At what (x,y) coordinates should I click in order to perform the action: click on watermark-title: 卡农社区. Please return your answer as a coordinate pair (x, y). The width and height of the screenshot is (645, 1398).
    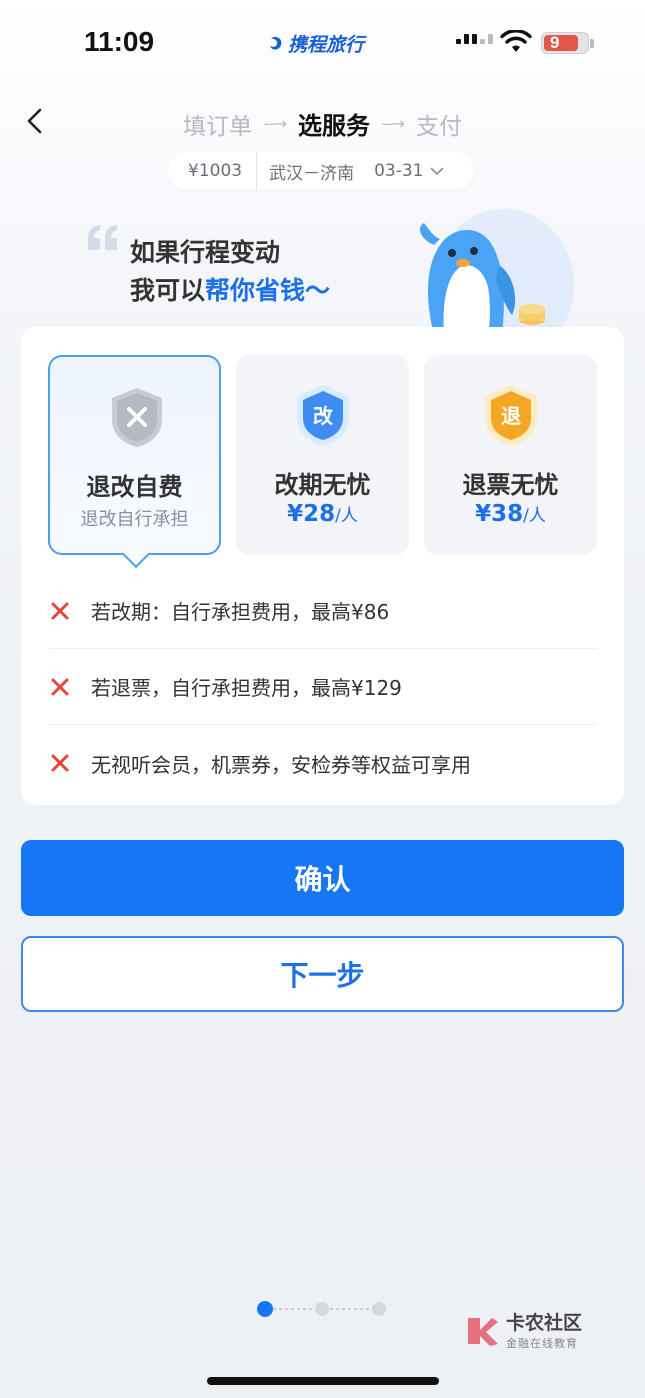
    Looking at the image, I should click on (544, 1323).